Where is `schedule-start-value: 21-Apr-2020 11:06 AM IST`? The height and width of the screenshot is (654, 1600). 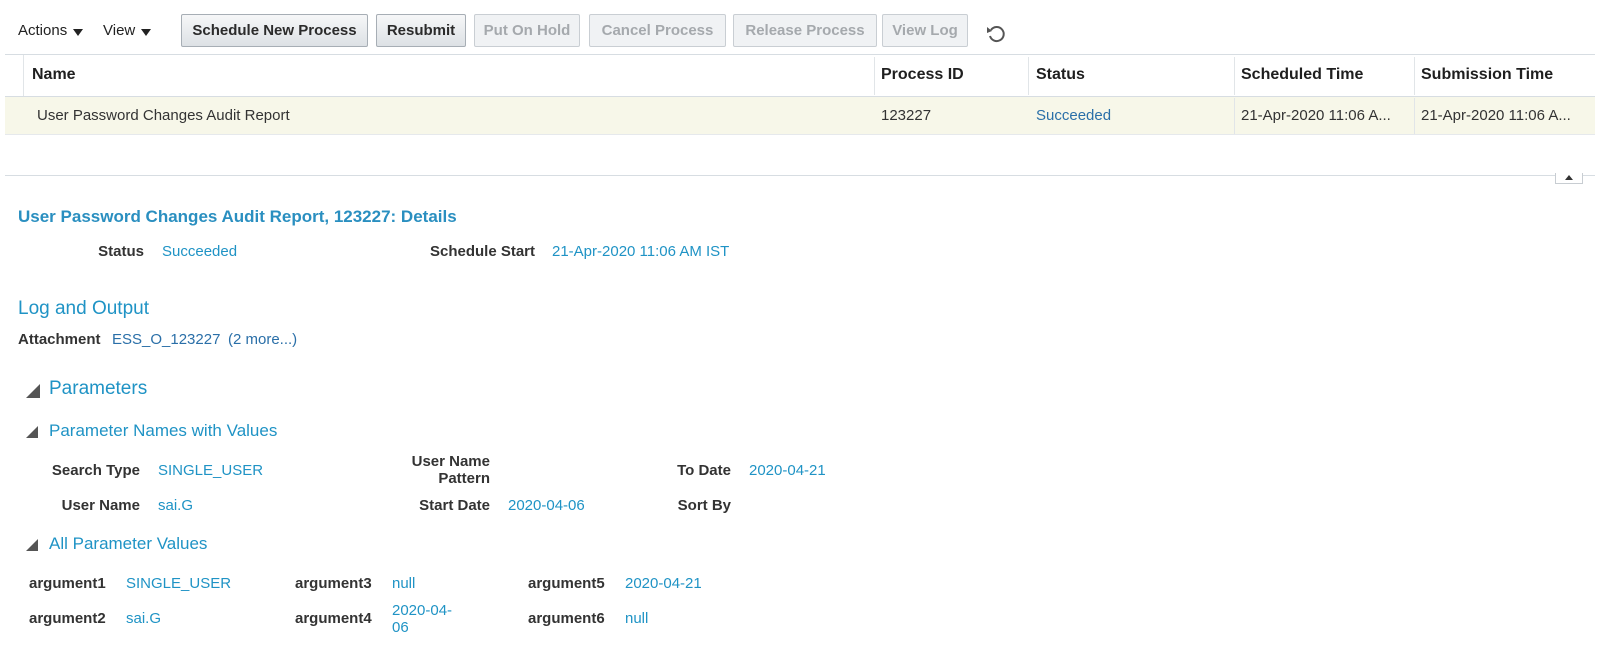
schedule-start-value: 21-Apr-2020 11:06 AM IST is located at coordinates (641, 251).